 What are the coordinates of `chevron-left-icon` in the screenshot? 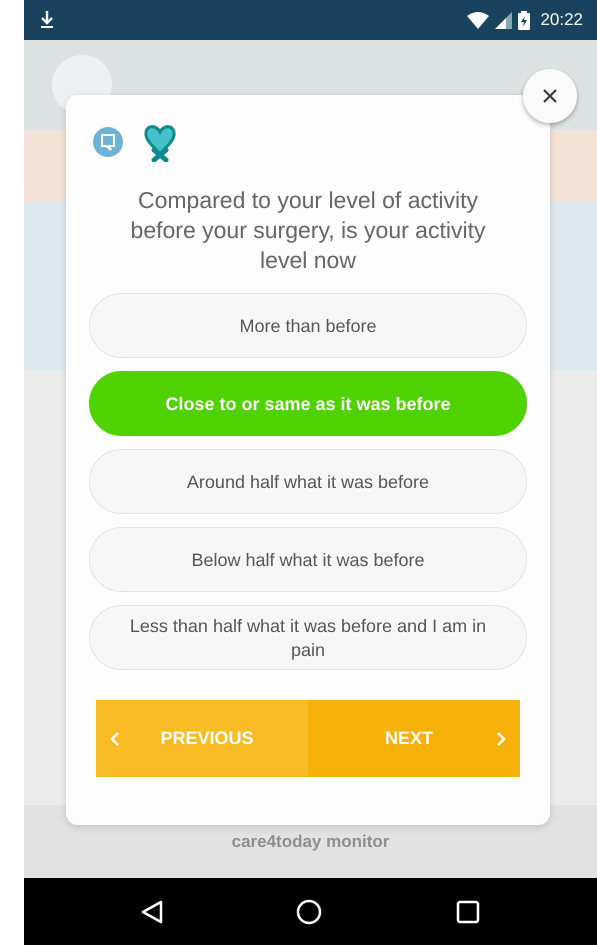 It's located at (115, 738).